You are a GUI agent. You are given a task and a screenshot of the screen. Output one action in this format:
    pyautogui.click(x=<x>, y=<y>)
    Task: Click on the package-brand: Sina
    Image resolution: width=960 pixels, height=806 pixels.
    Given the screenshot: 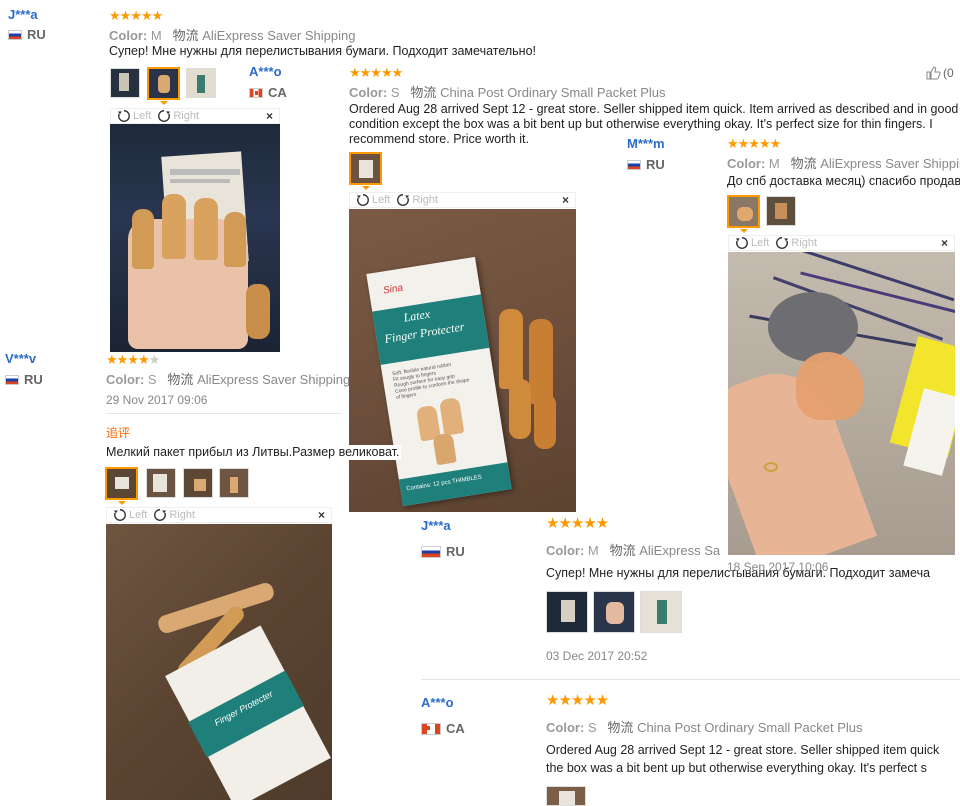 What is the action you would take?
    pyautogui.click(x=393, y=289)
    